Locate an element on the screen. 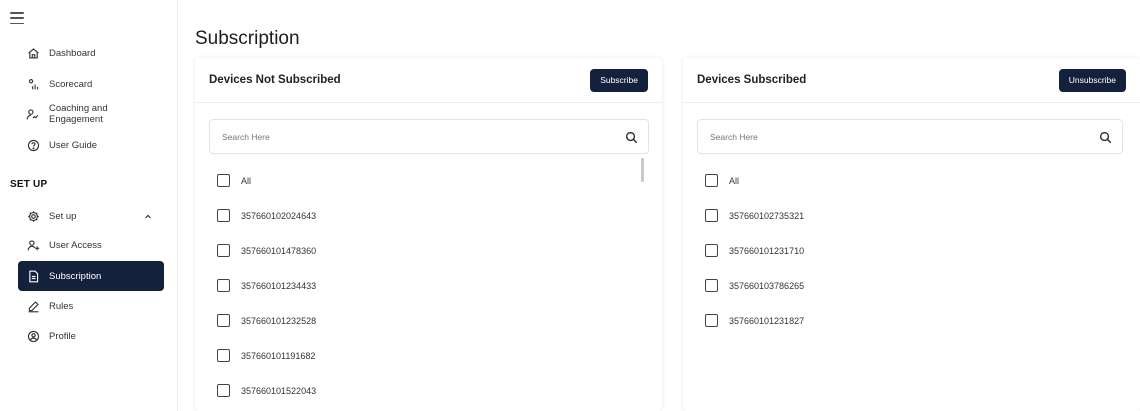 This screenshot has height=411, width=1140. sidebar-item-profile: Profile is located at coordinates (91, 336).